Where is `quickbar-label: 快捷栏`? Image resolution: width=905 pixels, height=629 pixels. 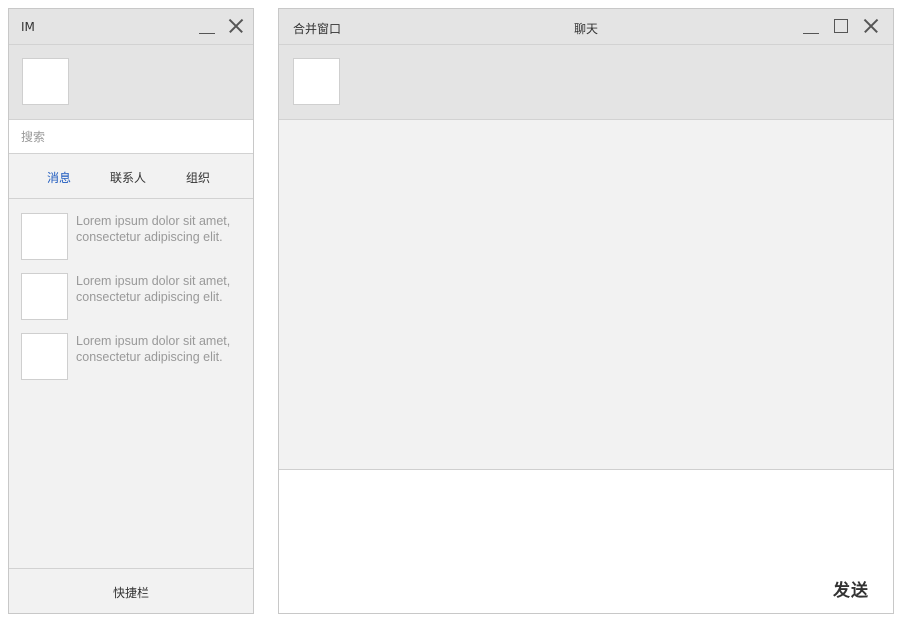
quickbar-label: 快捷栏 is located at coordinates (130, 593).